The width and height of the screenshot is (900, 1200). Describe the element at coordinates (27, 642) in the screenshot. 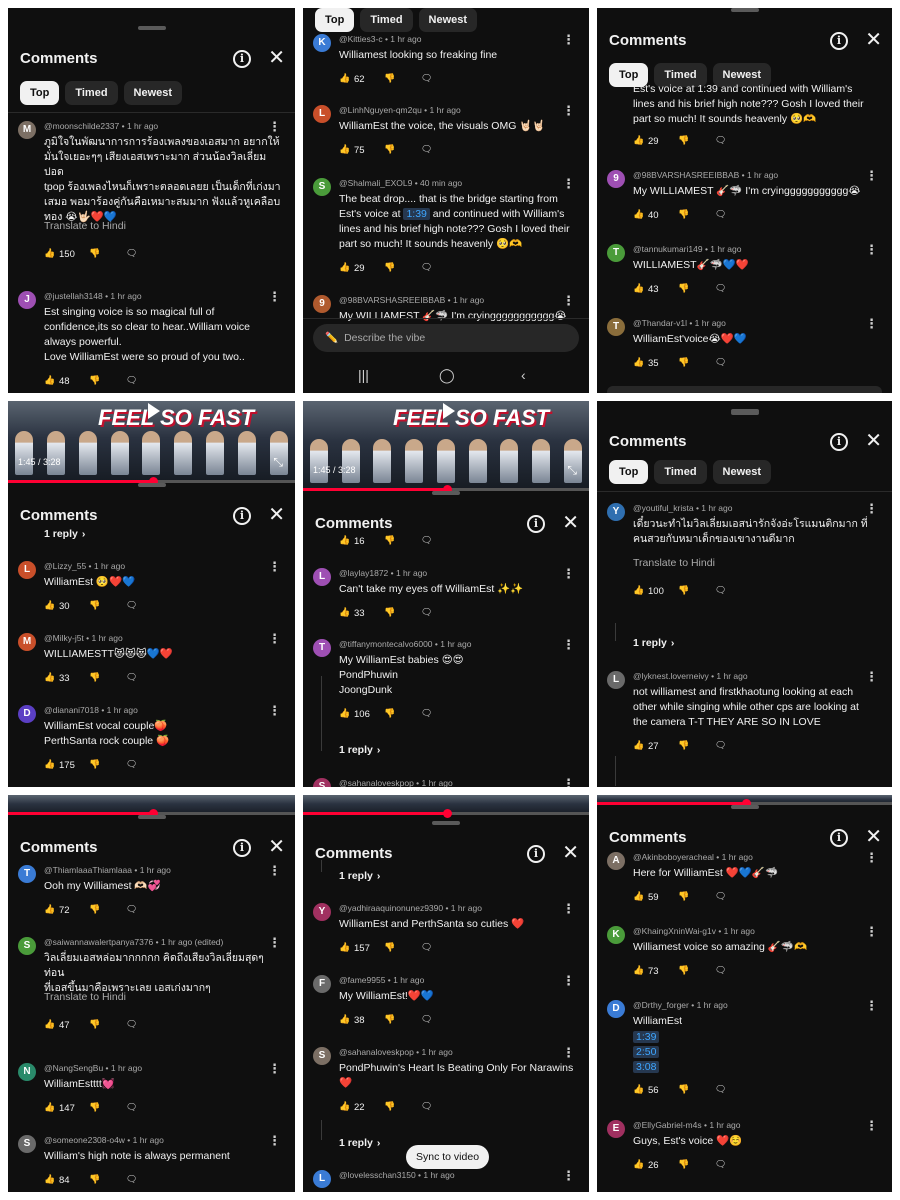

I see `avatar: M` at that location.